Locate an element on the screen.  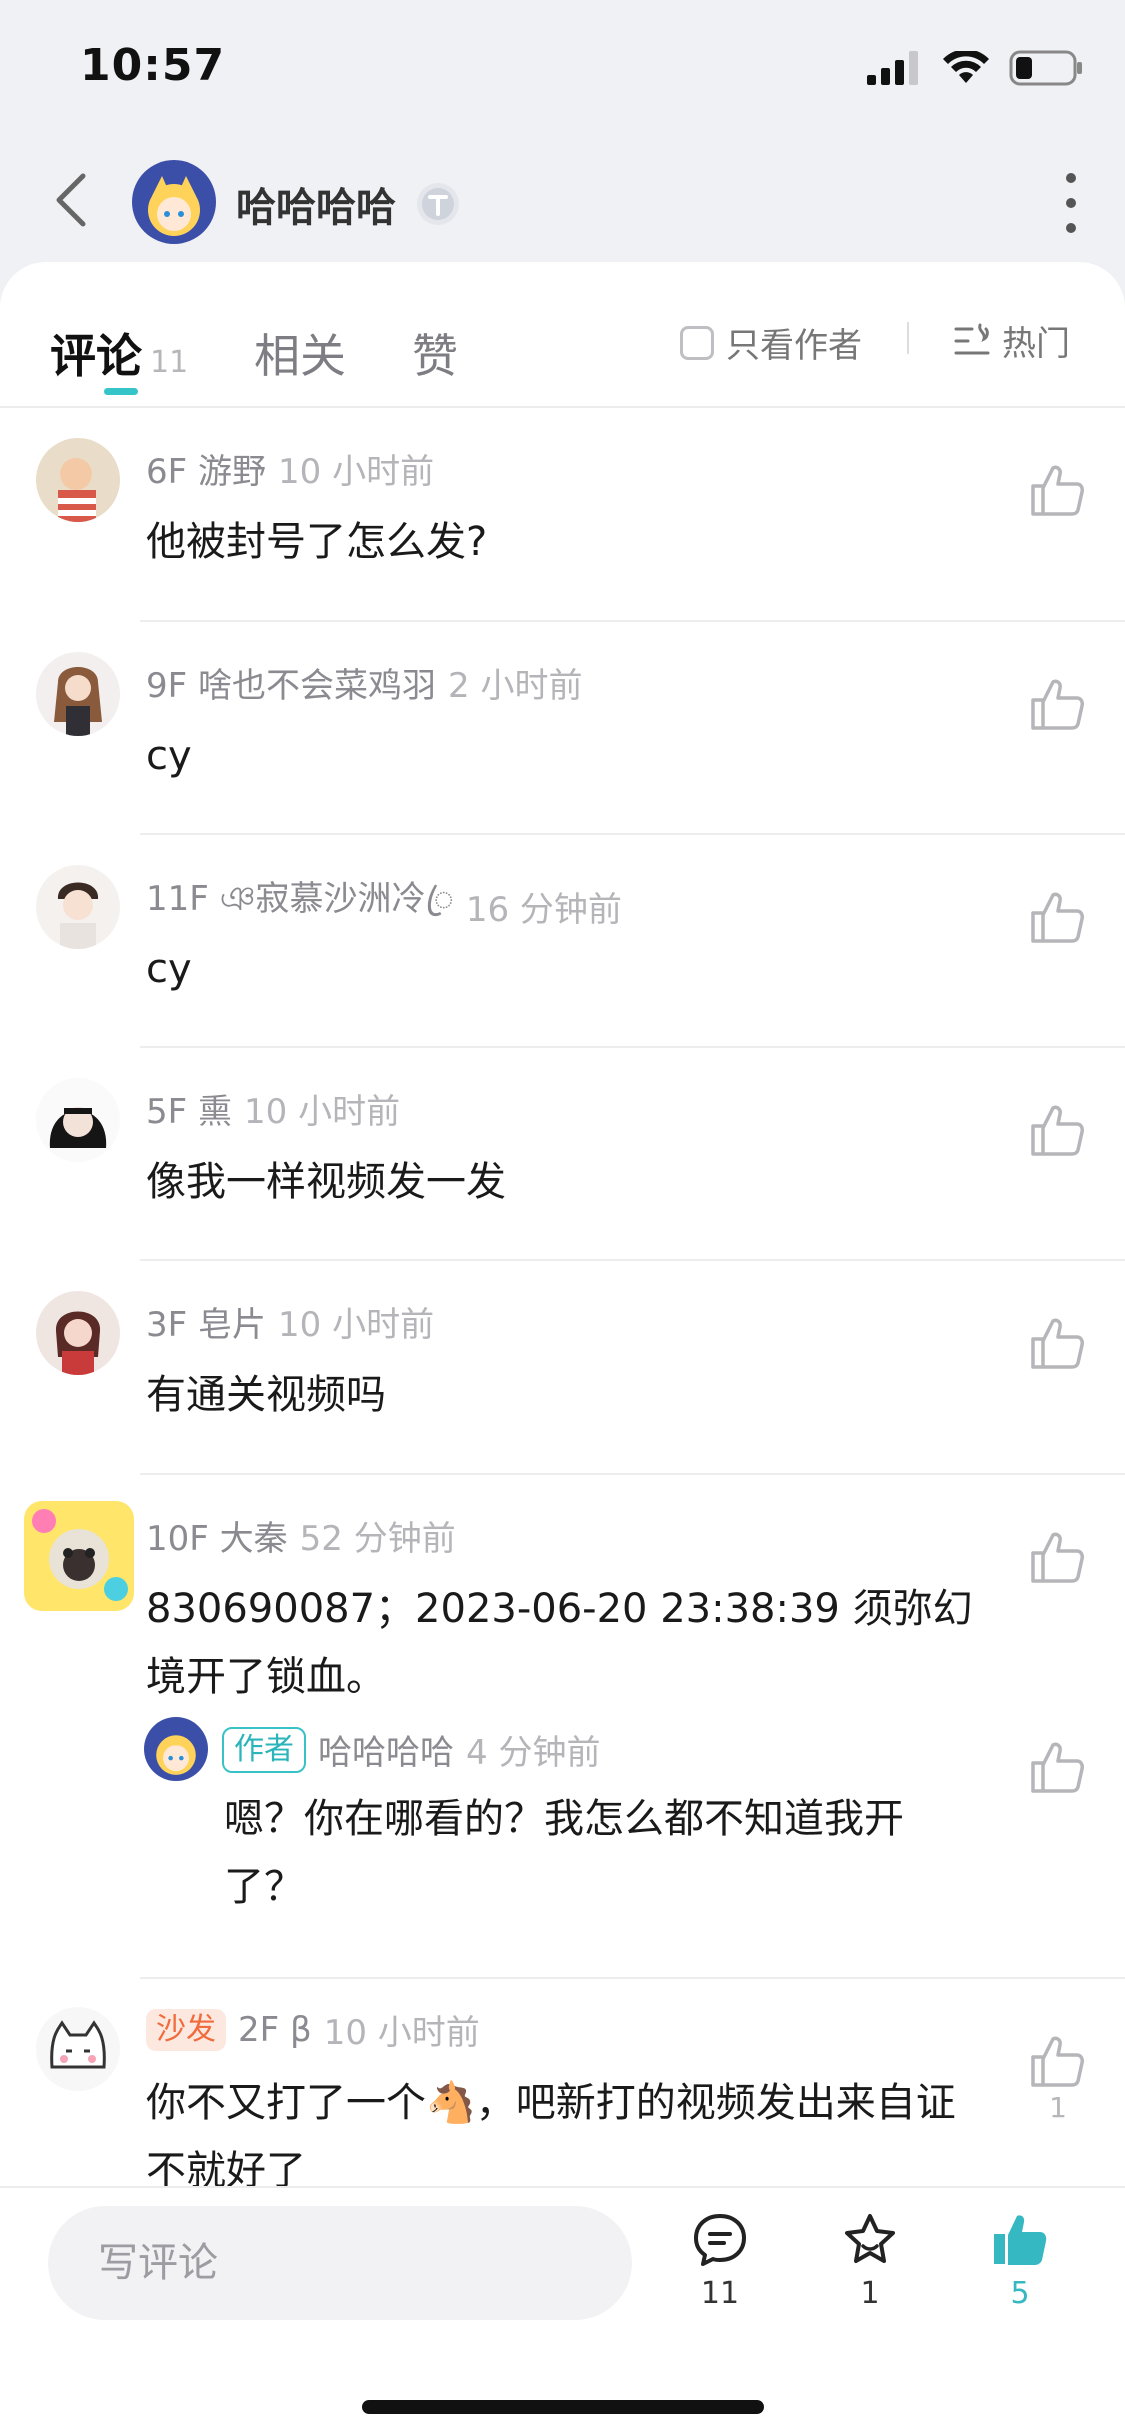
sofa-badge: 沙发 is located at coordinates (186, 2029).